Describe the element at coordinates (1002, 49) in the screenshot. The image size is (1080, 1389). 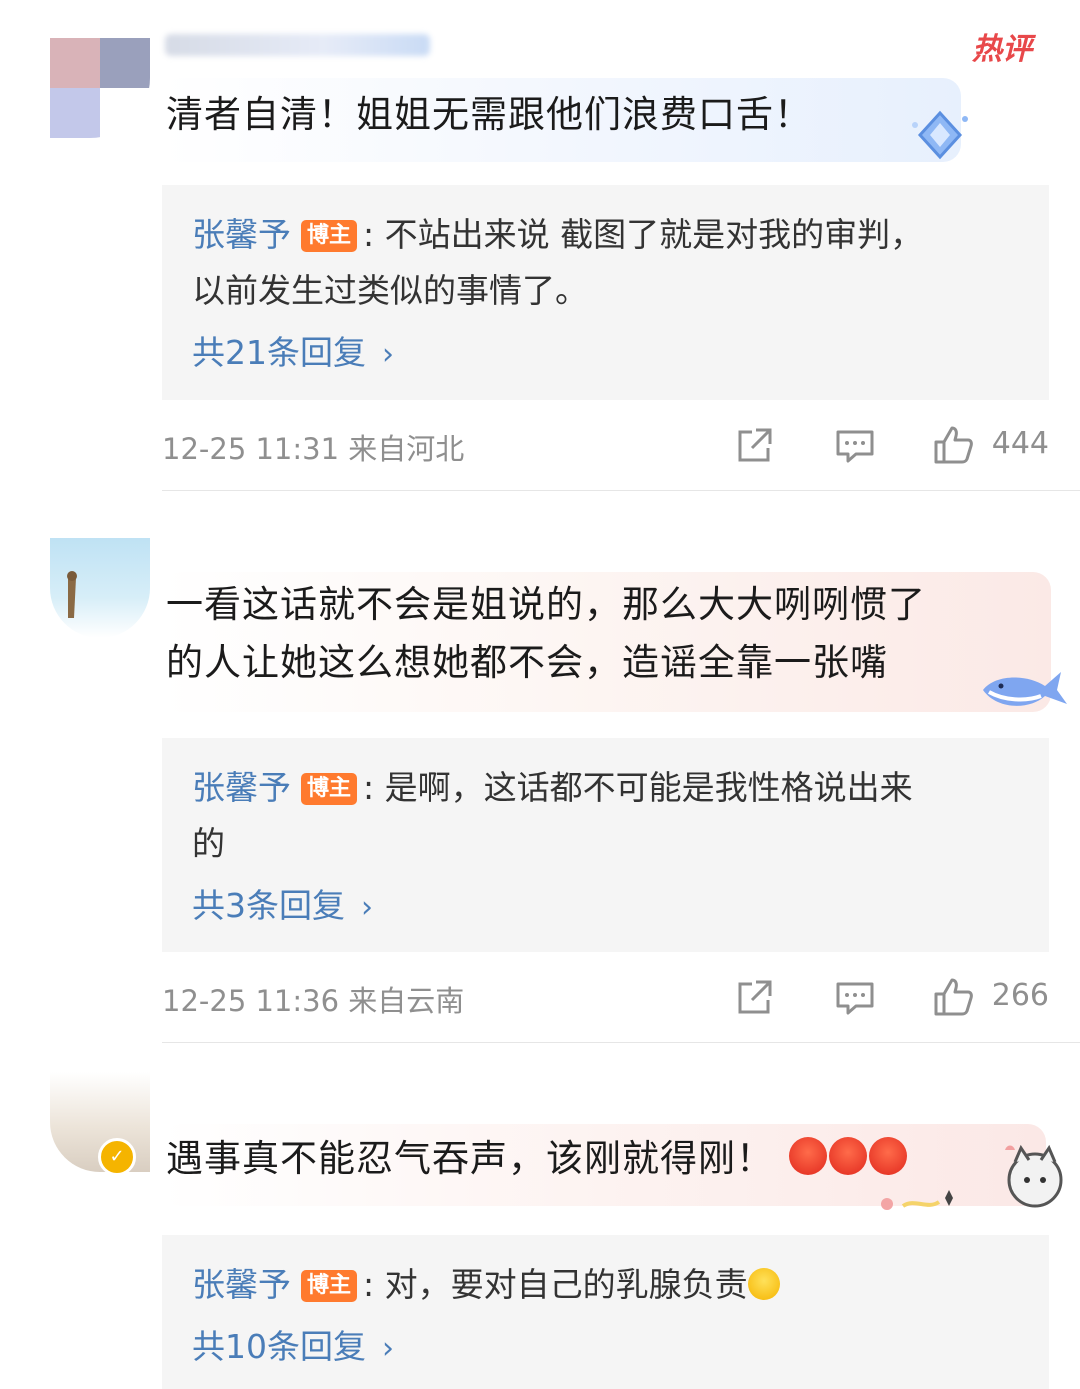
I see `hot-comment-badge: 热评` at that location.